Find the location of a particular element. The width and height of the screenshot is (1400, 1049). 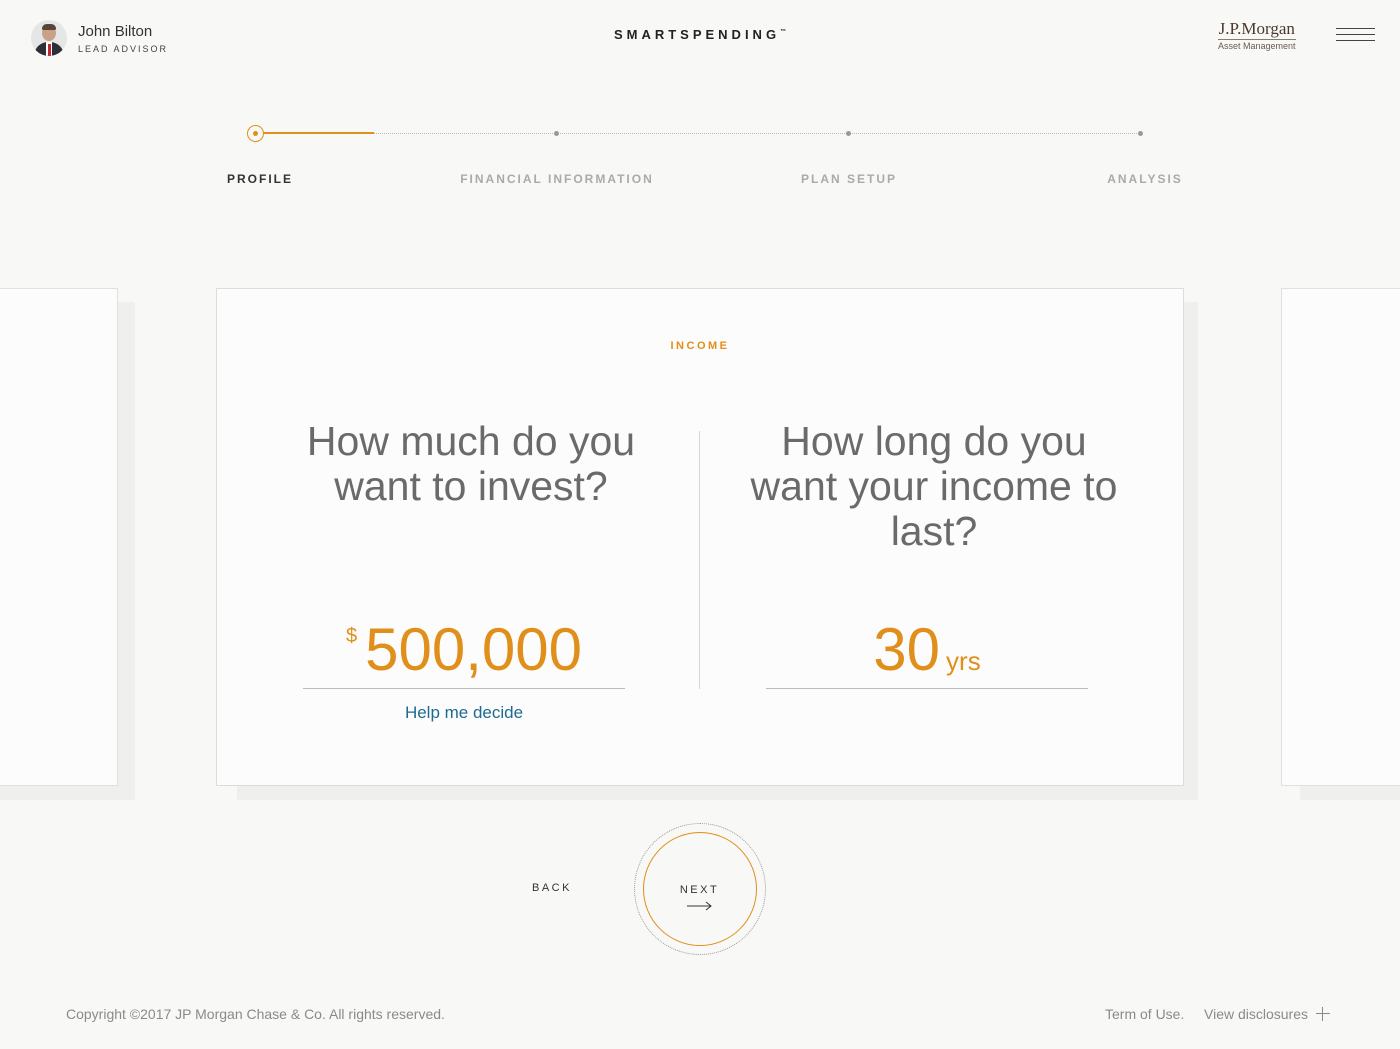

plus-icon is located at coordinates (1323, 1014).